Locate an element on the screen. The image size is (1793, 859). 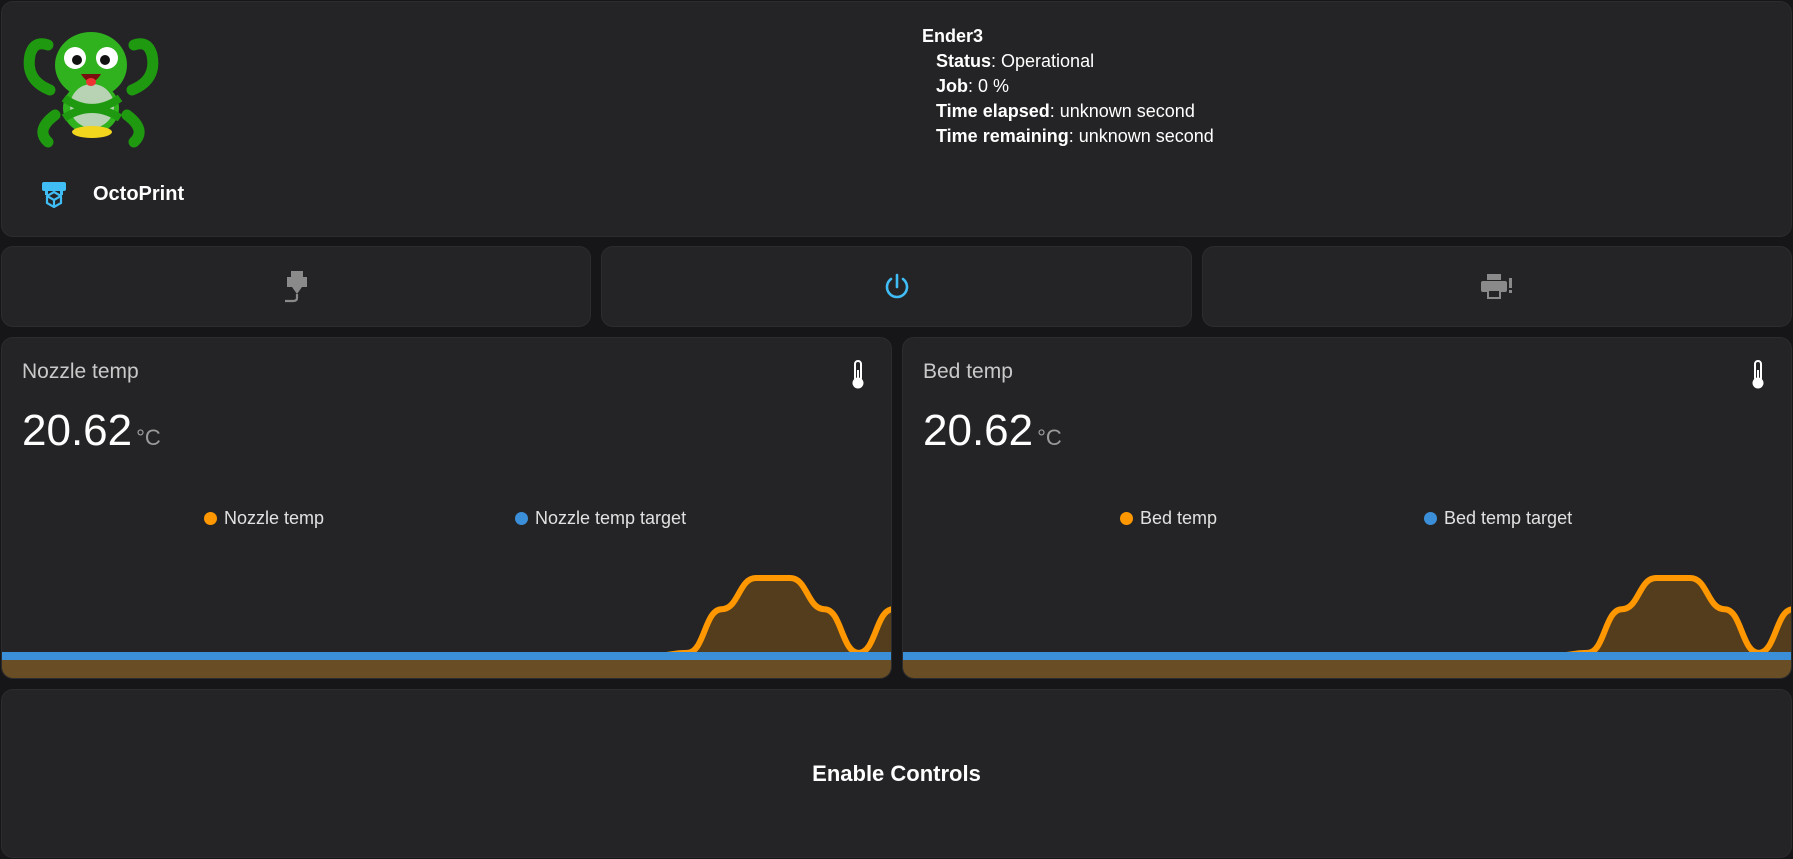
nozzle-temp-title: Nozzle temp is located at coordinates (80, 371).